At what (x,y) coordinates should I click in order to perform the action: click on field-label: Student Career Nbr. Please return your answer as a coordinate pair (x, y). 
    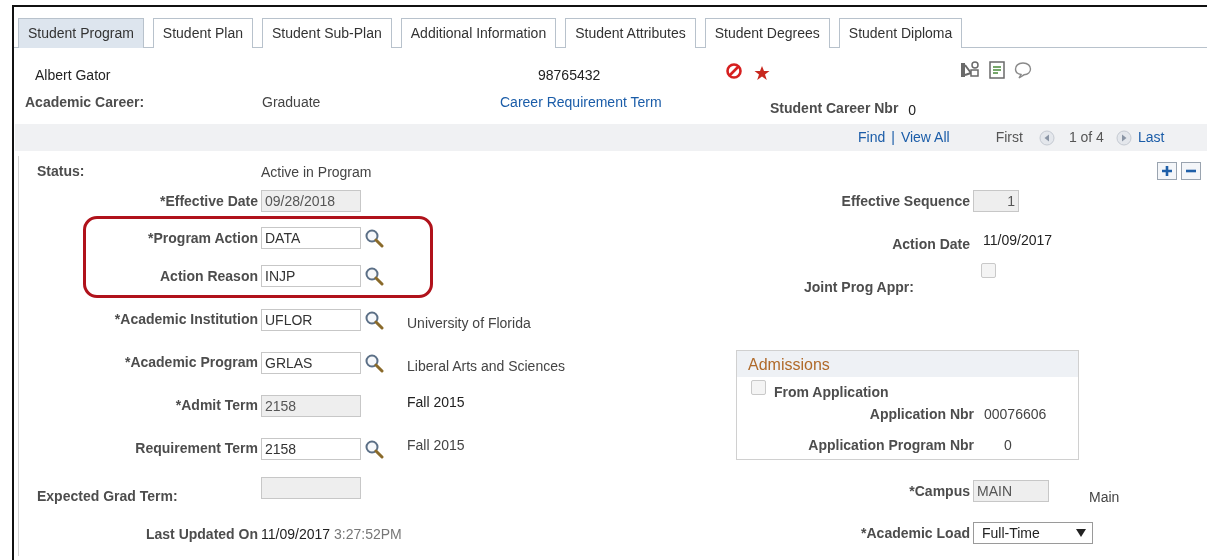
    Looking at the image, I should click on (834, 108).